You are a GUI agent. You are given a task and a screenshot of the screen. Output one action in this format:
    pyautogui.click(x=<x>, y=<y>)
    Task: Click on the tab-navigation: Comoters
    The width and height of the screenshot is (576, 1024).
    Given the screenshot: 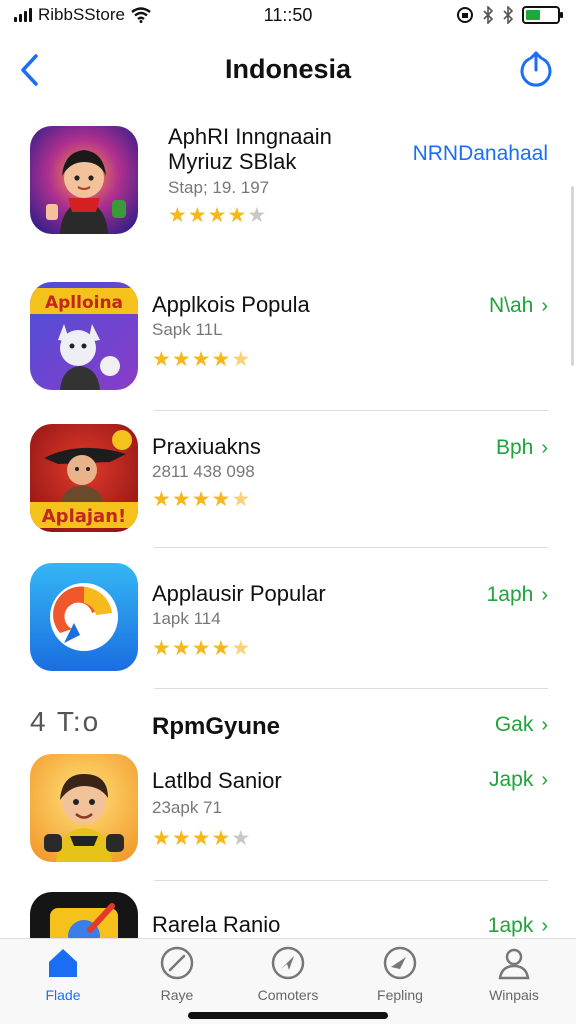 What is the action you would take?
    pyautogui.click(x=288, y=977)
    